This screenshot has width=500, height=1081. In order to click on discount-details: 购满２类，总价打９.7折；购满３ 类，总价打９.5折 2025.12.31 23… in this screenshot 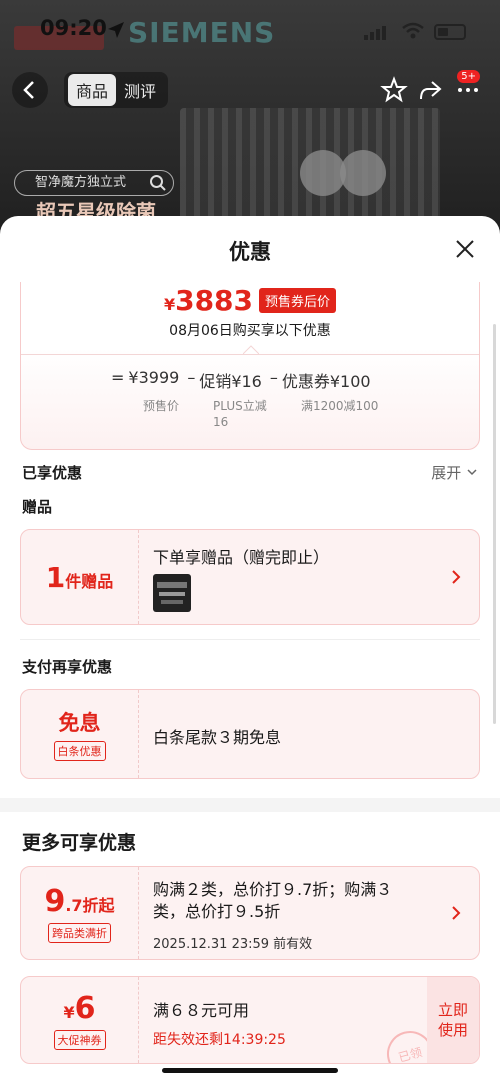, I will do `click(301, 913)`.